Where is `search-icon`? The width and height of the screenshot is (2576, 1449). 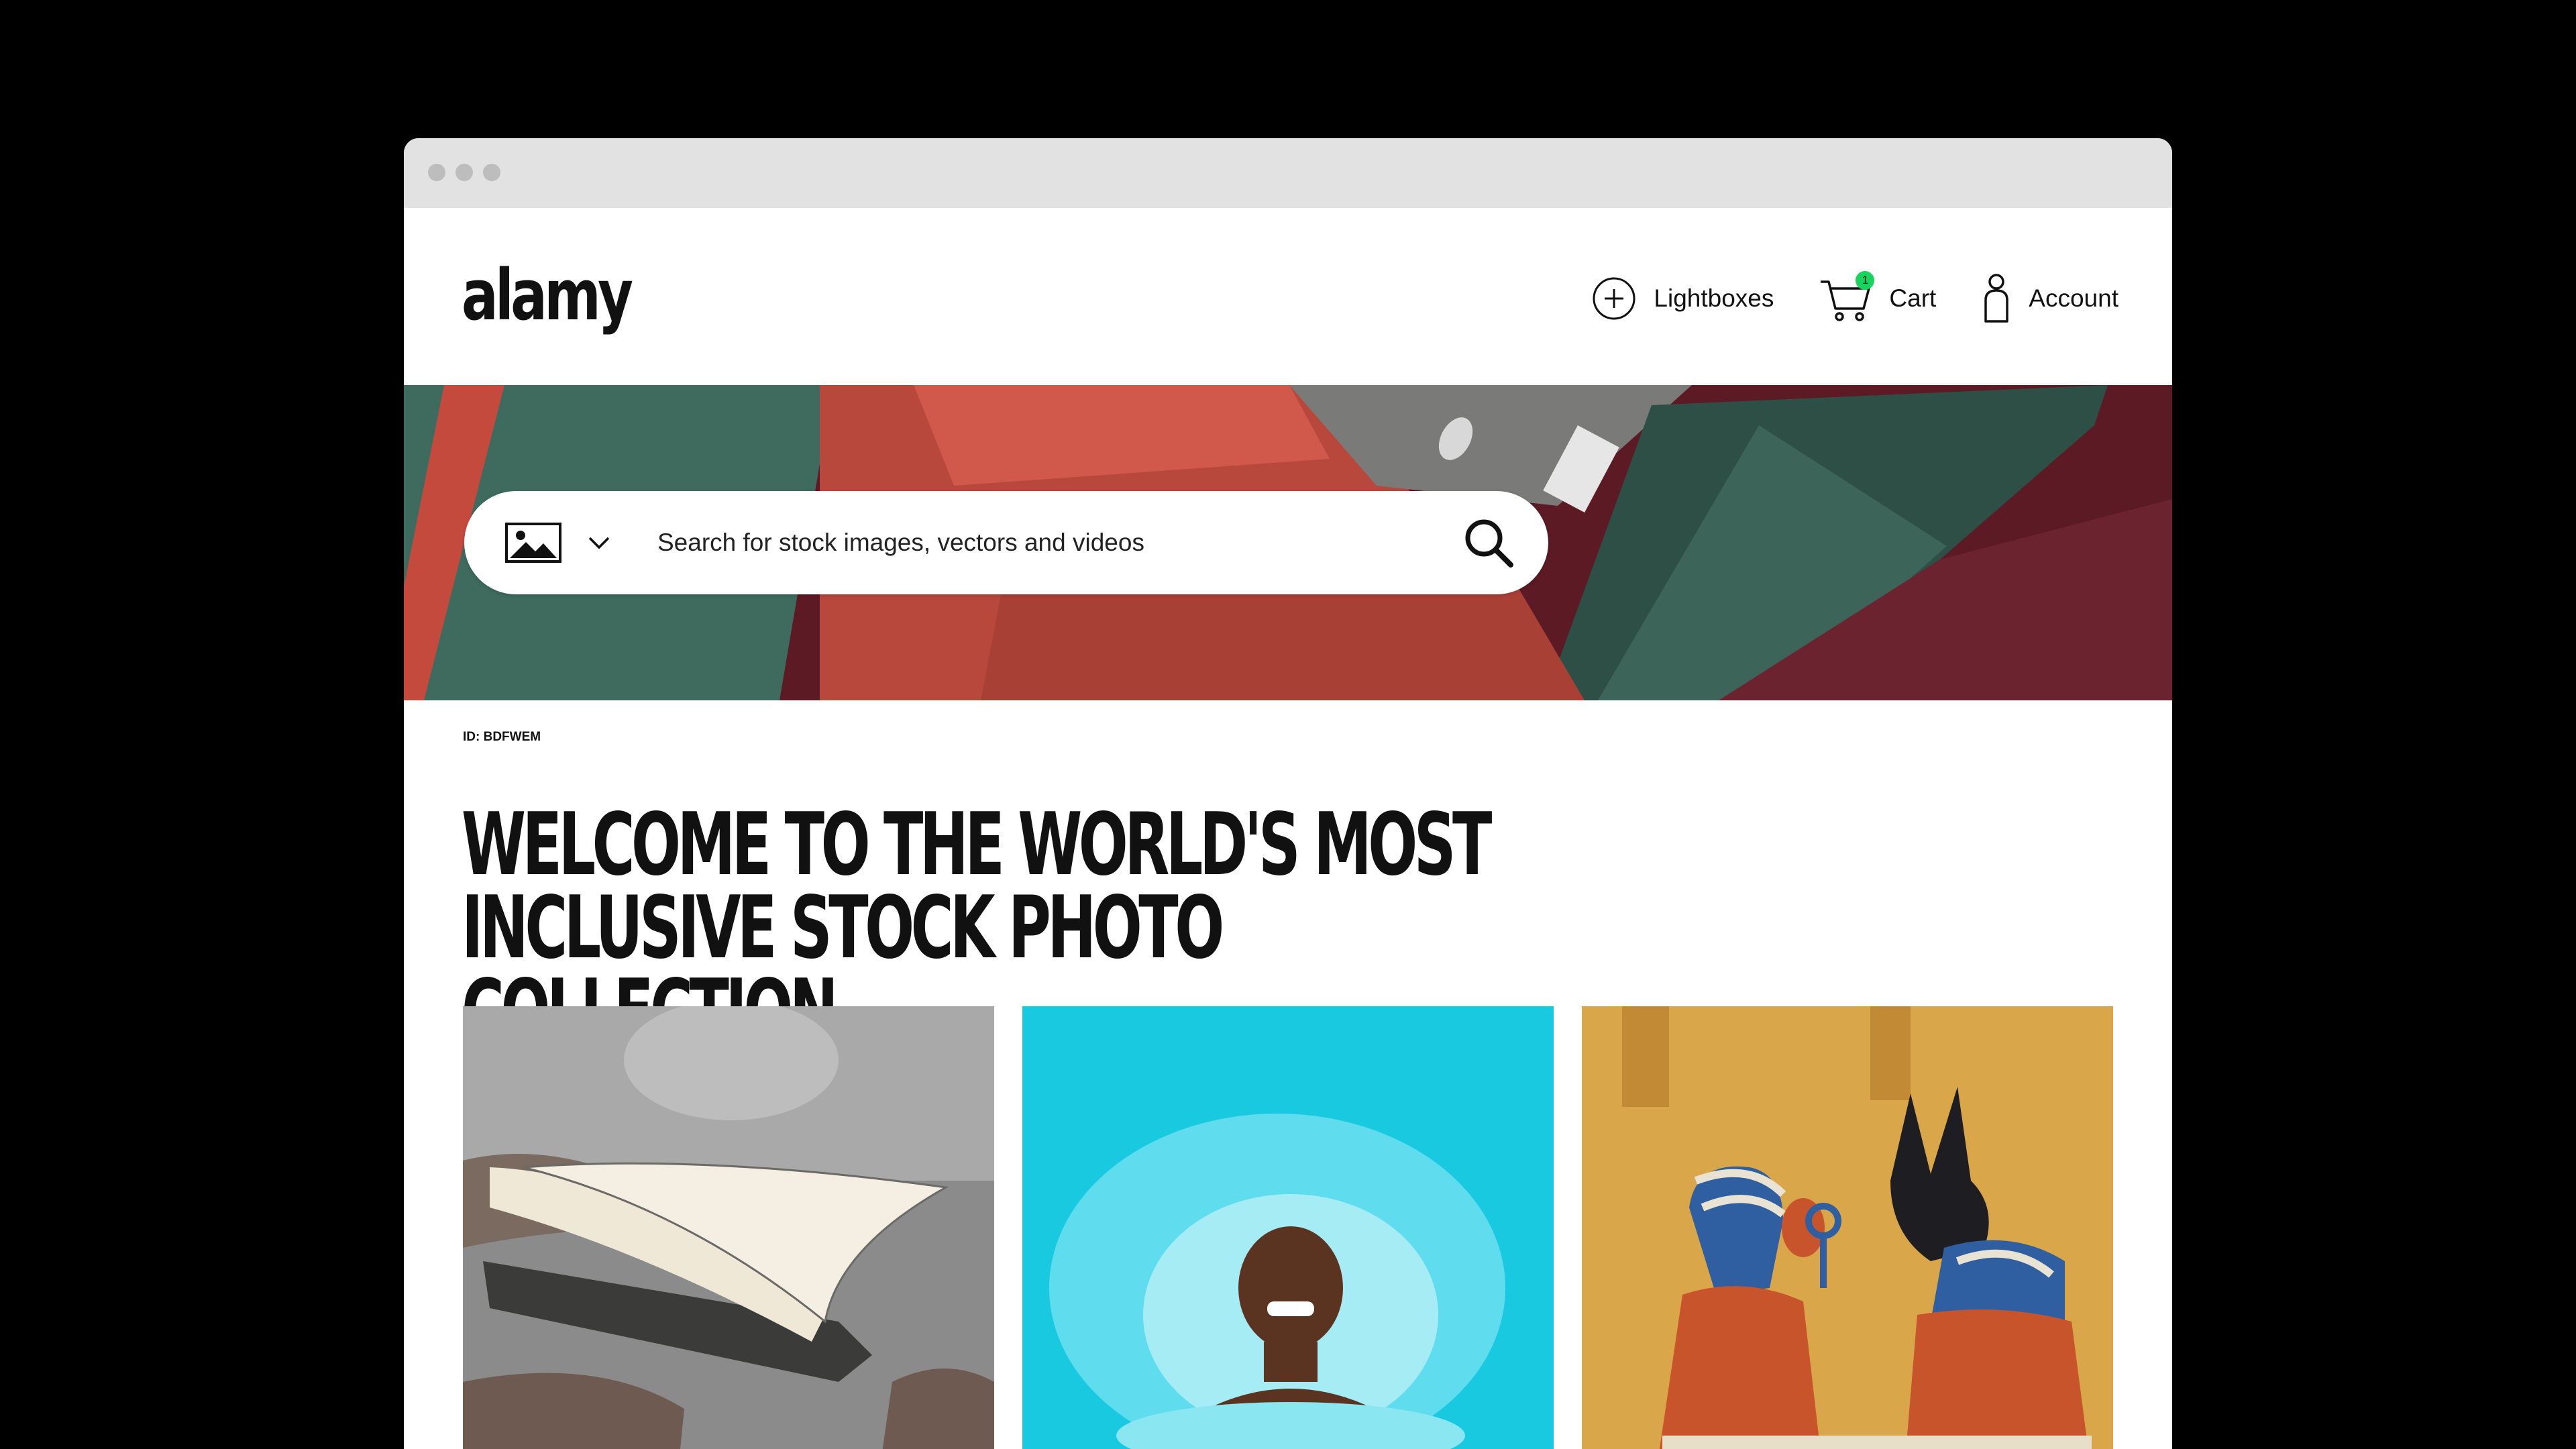 search-icon is located at coordinates (1489, 543).